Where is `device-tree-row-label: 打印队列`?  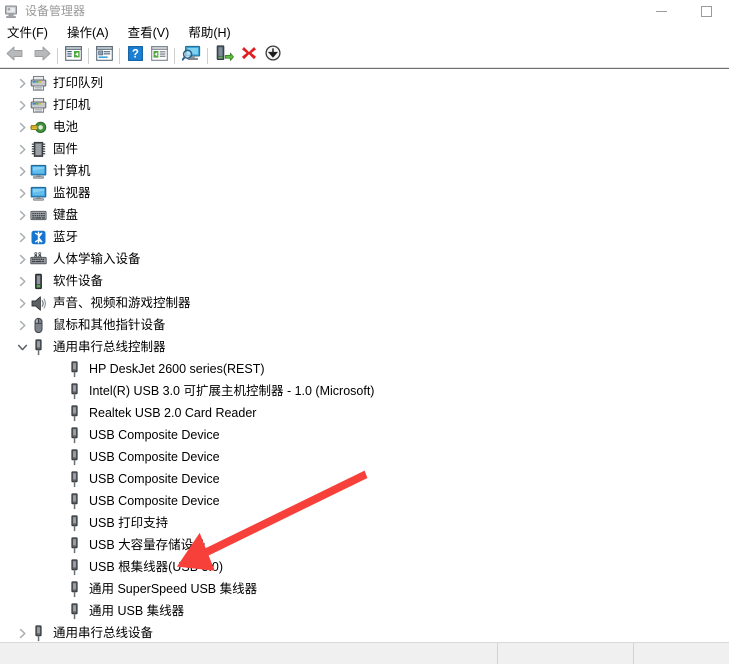
device-tree-row-label: 打印队列 is located at coordinates (78, 82).